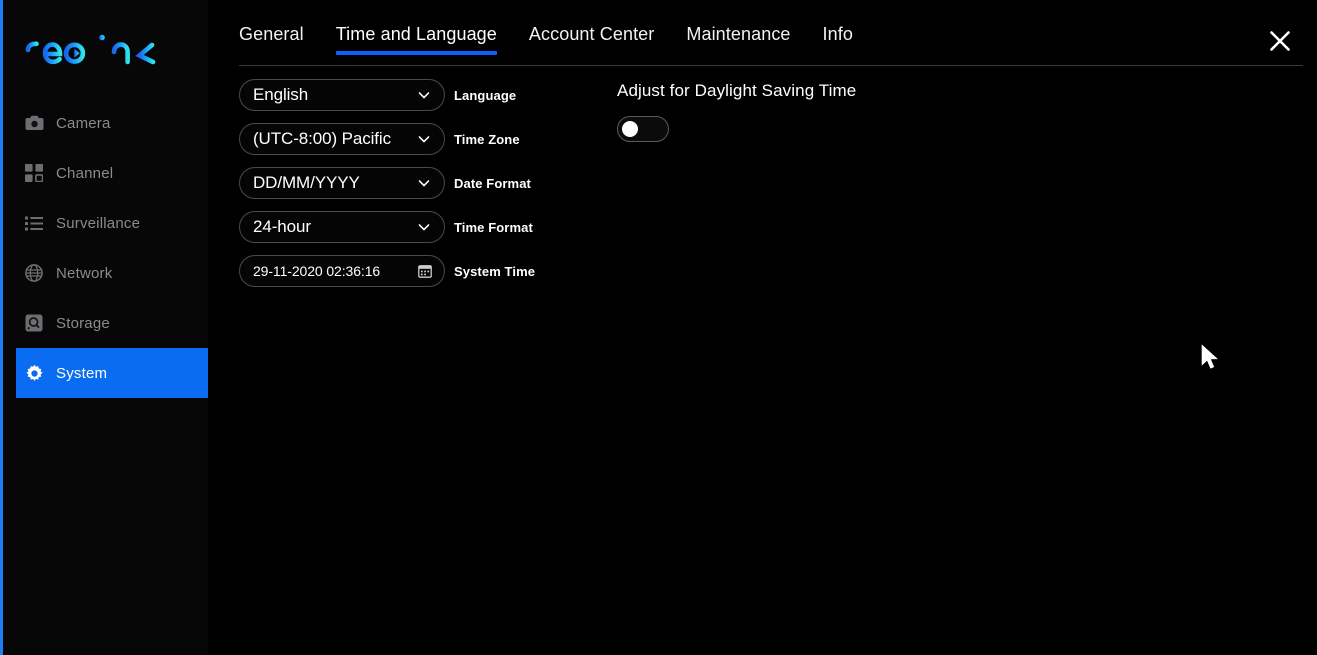 This screenshot has height=655, width=1317. What do you see at coordinates (425, 271) in the screenshot?
I see `calendar-icon` at bounding box center [425, 271].